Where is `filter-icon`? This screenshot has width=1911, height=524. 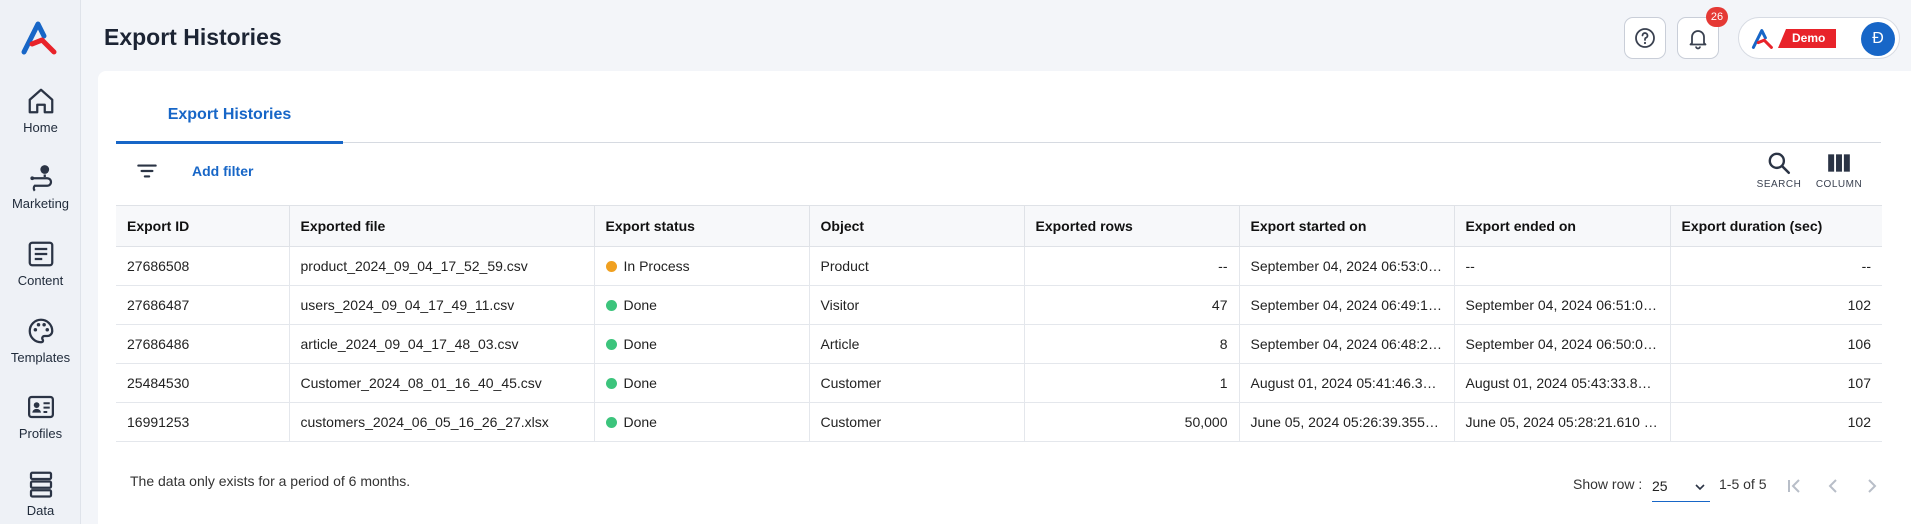 filter-icon is located at coordinates (147, 171).